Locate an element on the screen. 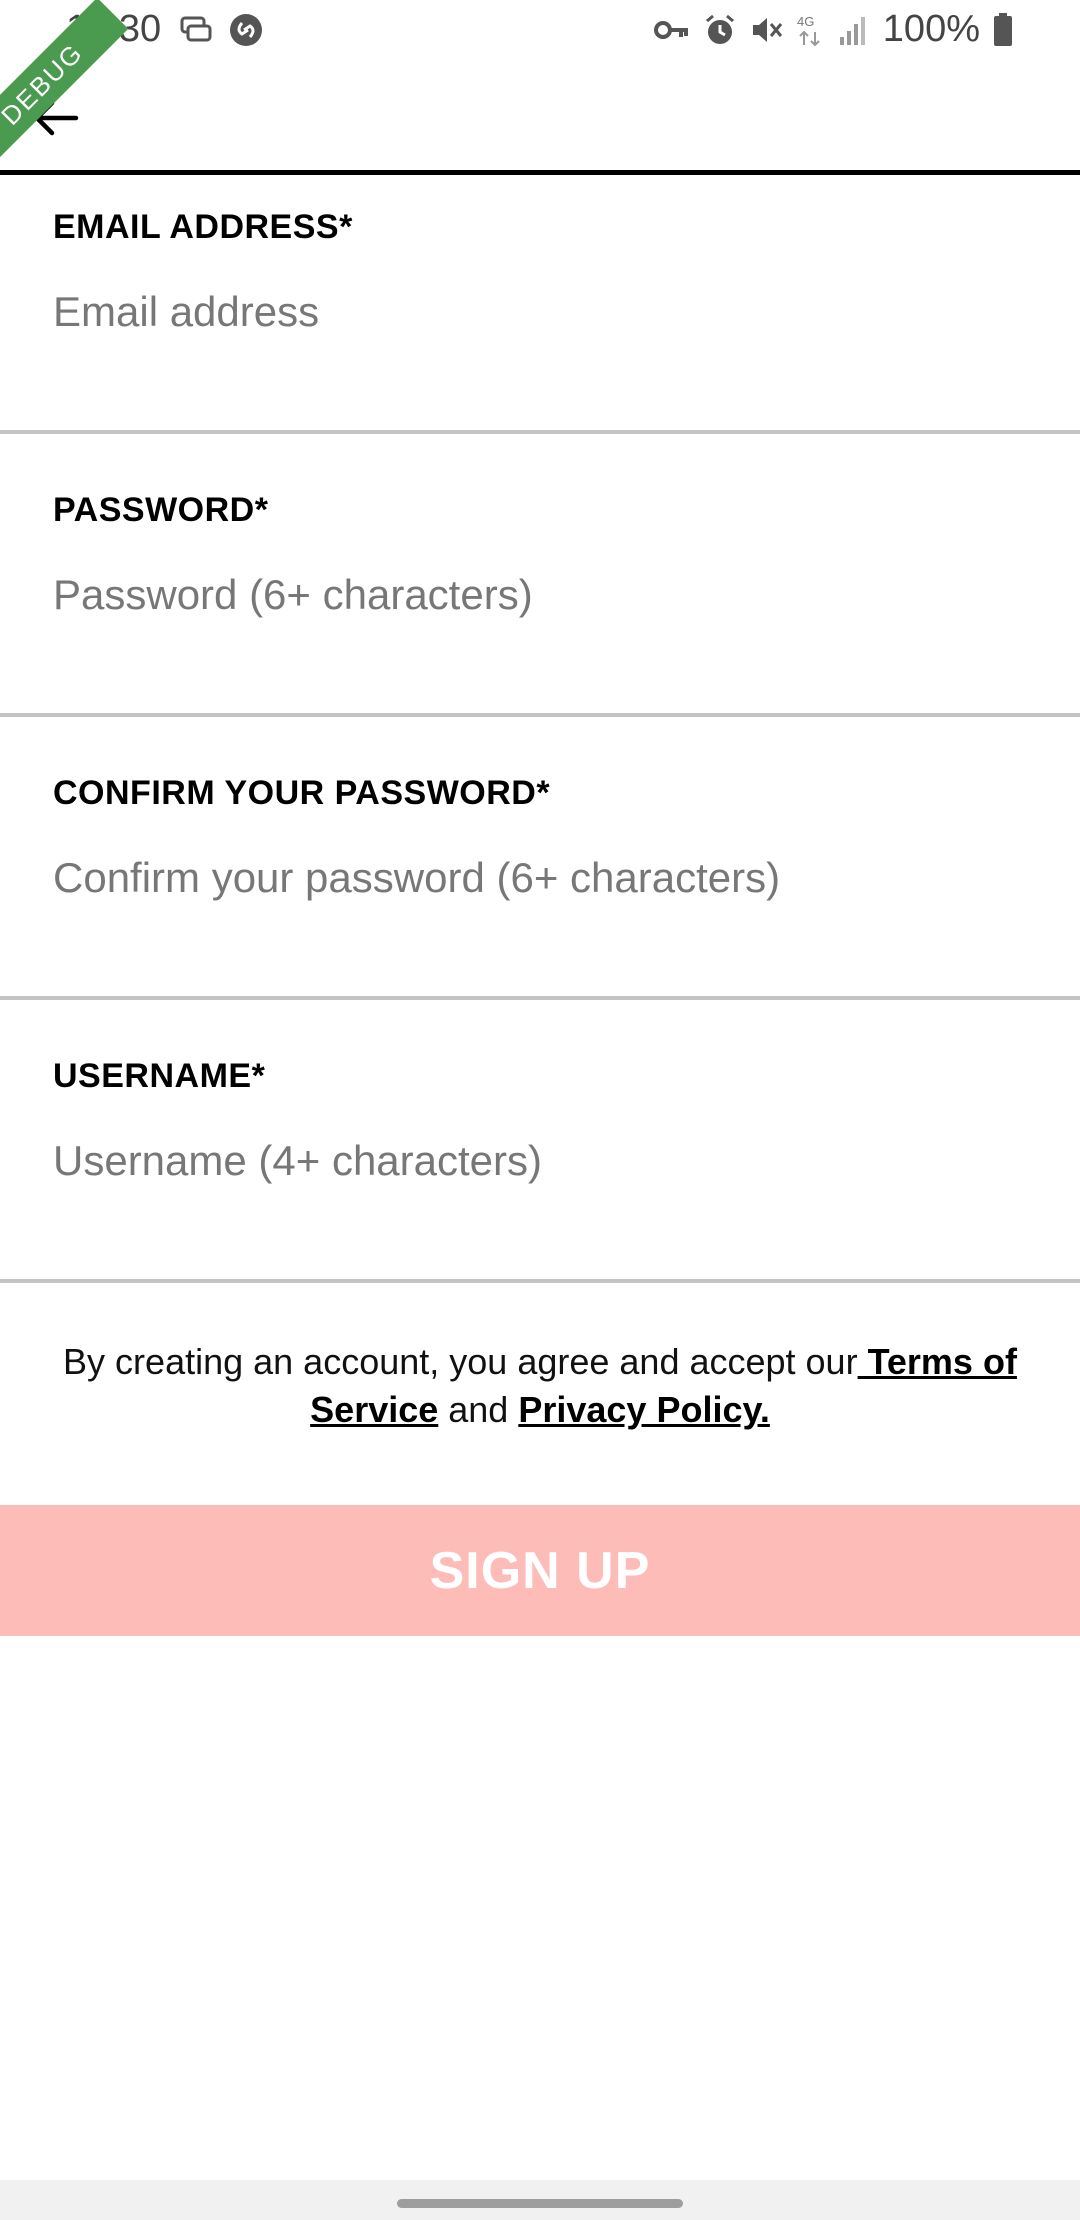 This screenshot has height=2220, width=1080. navigation-bar is located at coordinates (540, 2200).